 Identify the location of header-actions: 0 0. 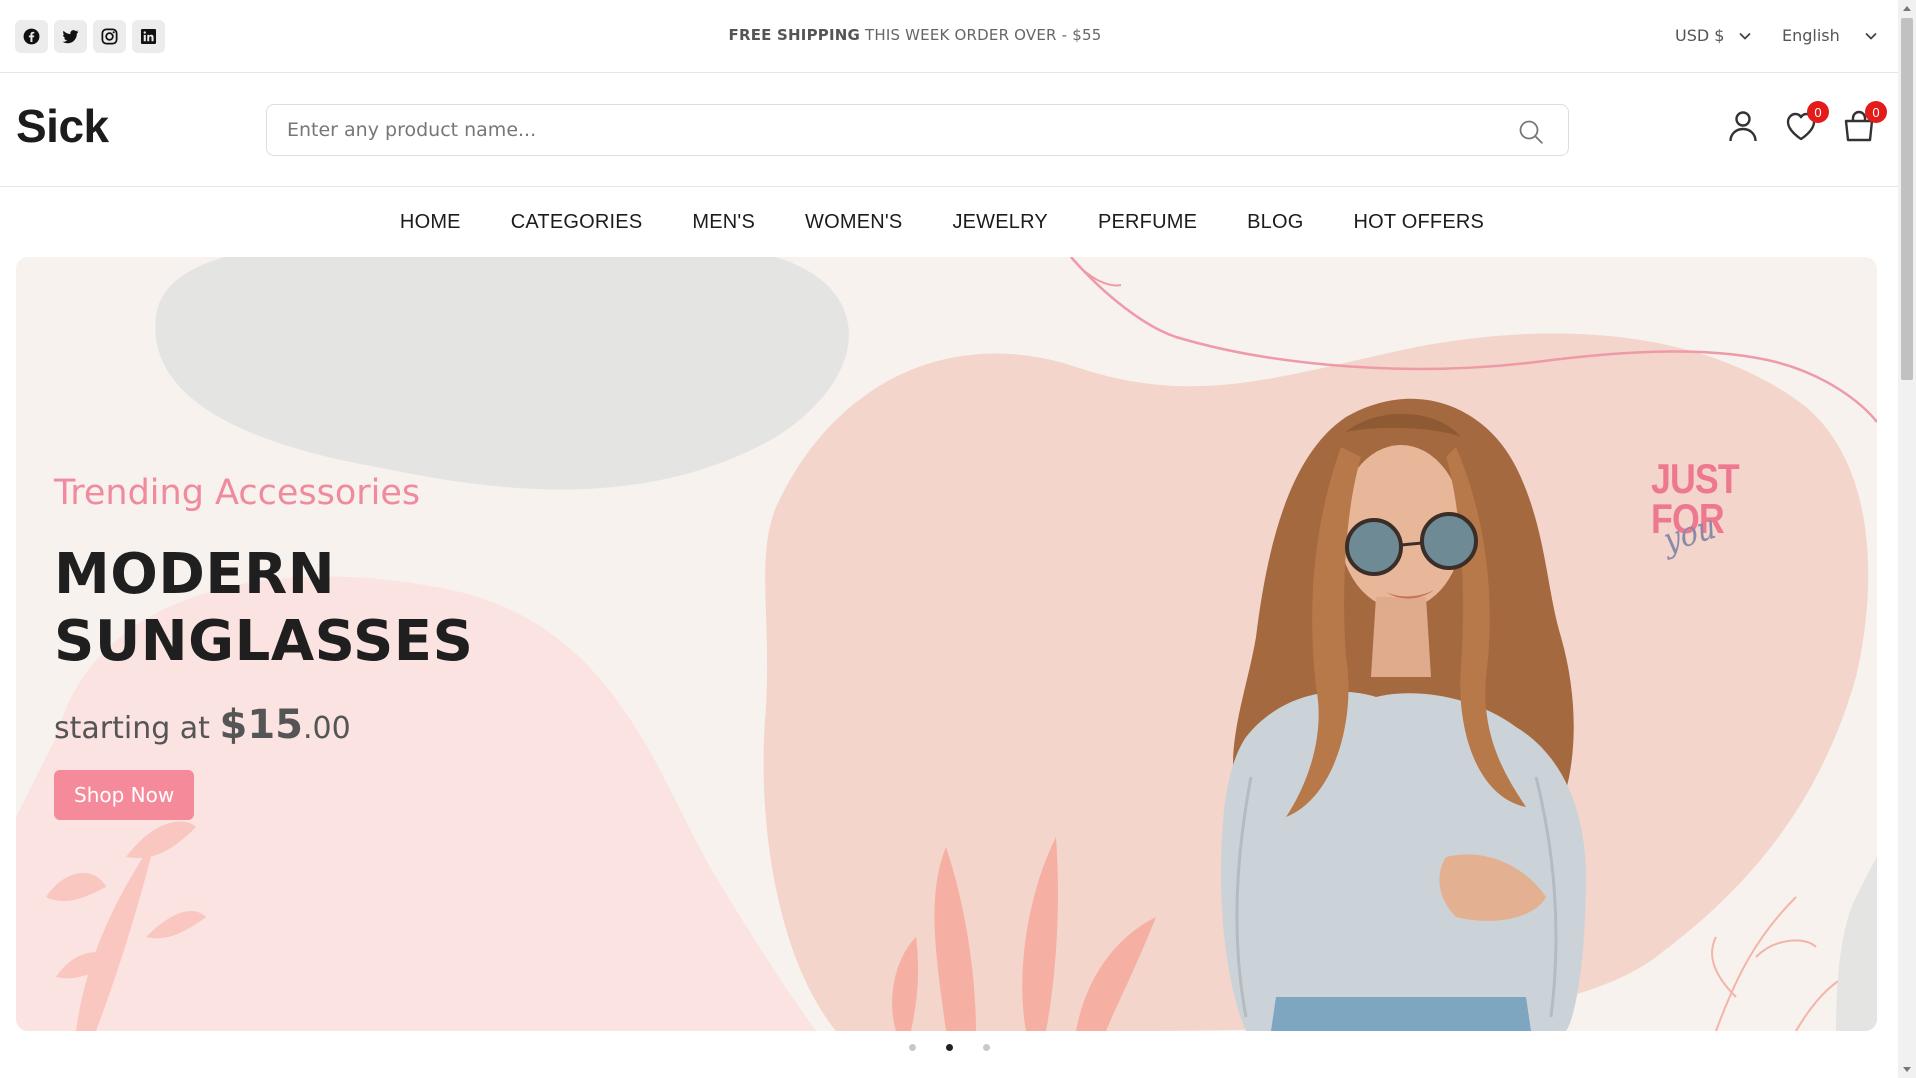
(1806, 122).